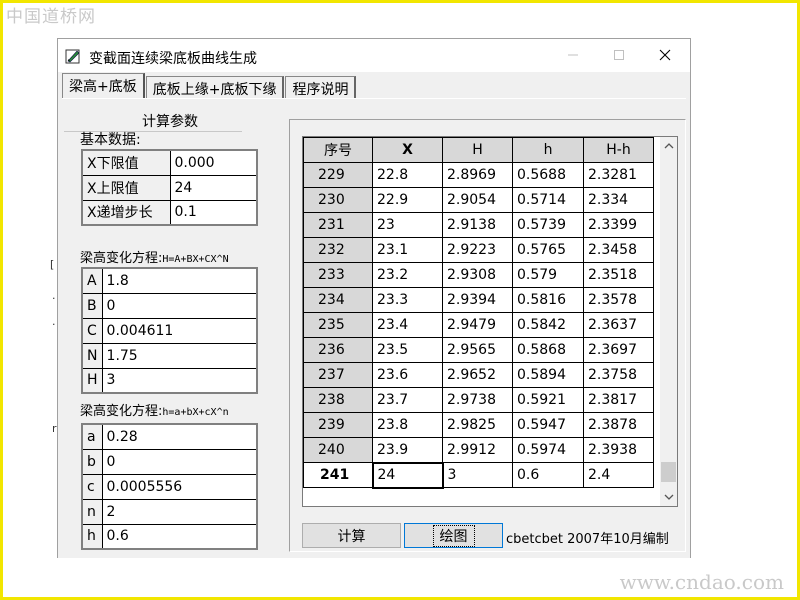  Describe the element at coordinates (407, 425) in the screenshot. I see `cell-x: 23.8` at that location.